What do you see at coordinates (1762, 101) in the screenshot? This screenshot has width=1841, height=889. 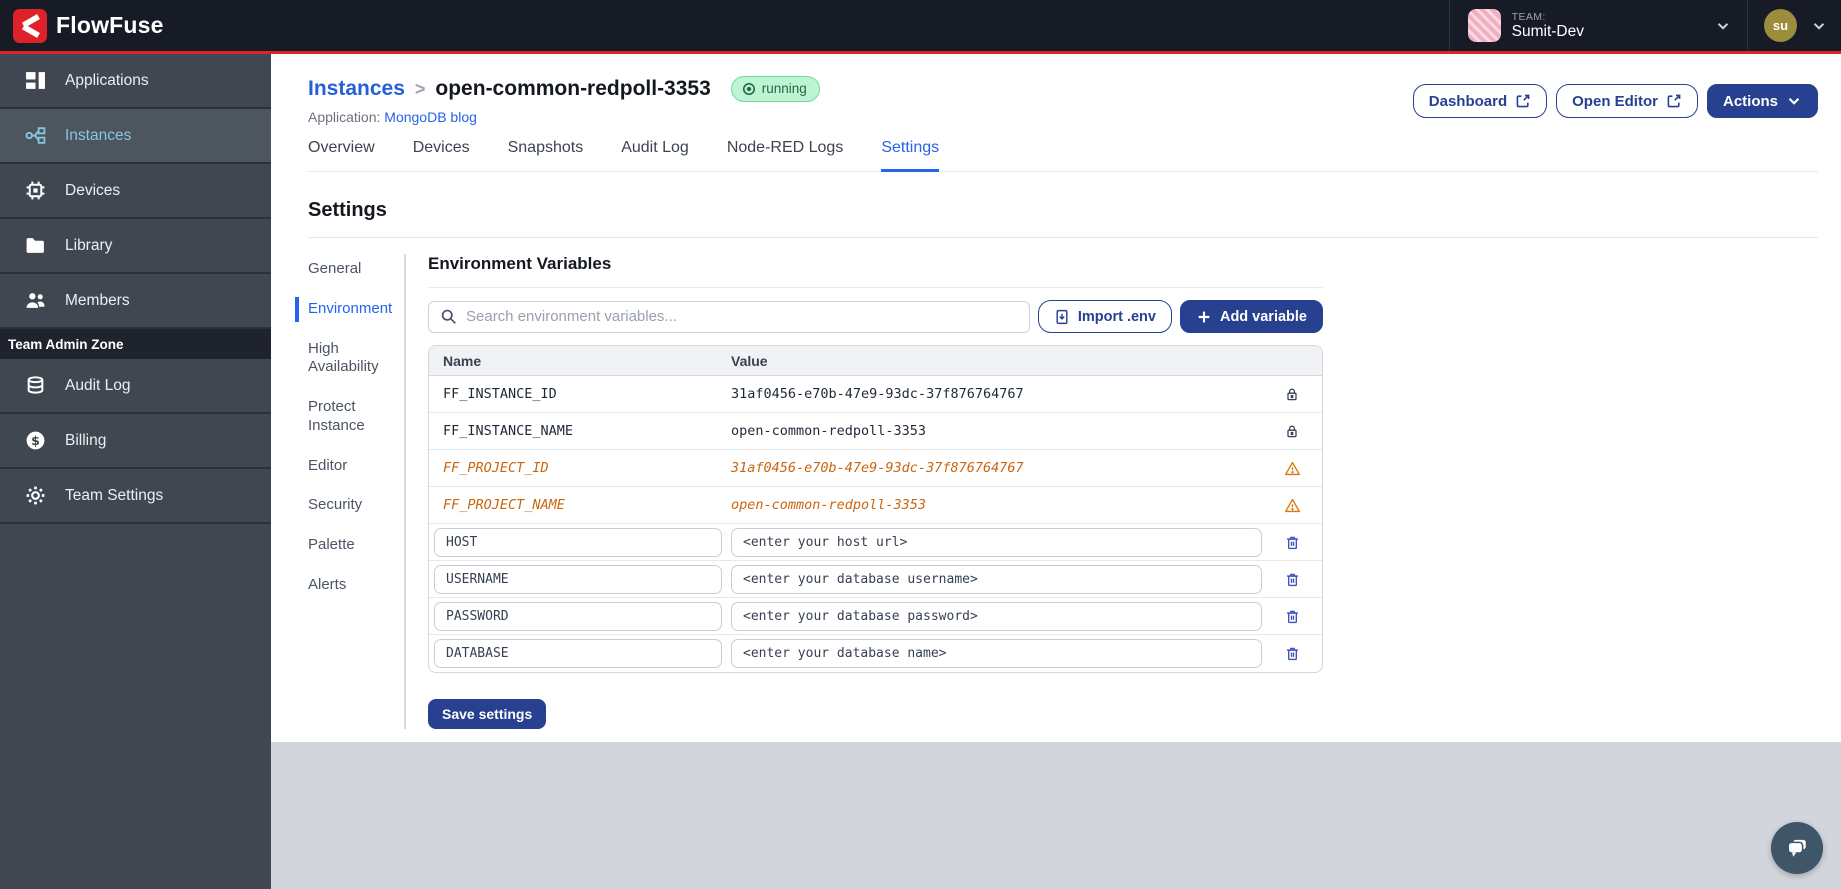 I see `actions-button: Actions` at bounding box center [1762, 101].